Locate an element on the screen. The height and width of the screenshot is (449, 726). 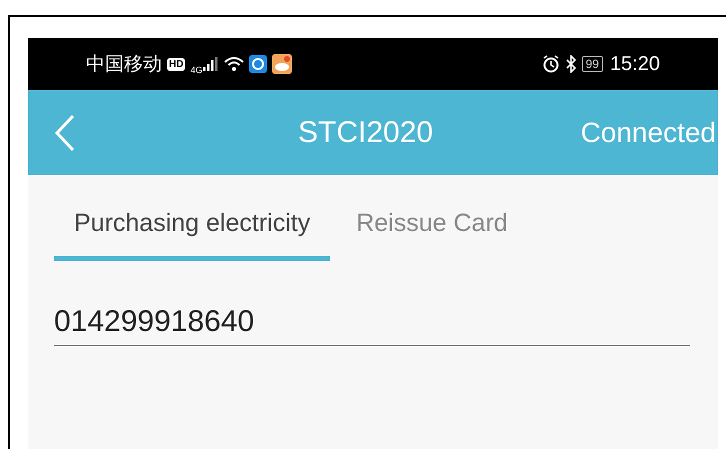
connection-status: Connected is located at coordinates (648, 132).